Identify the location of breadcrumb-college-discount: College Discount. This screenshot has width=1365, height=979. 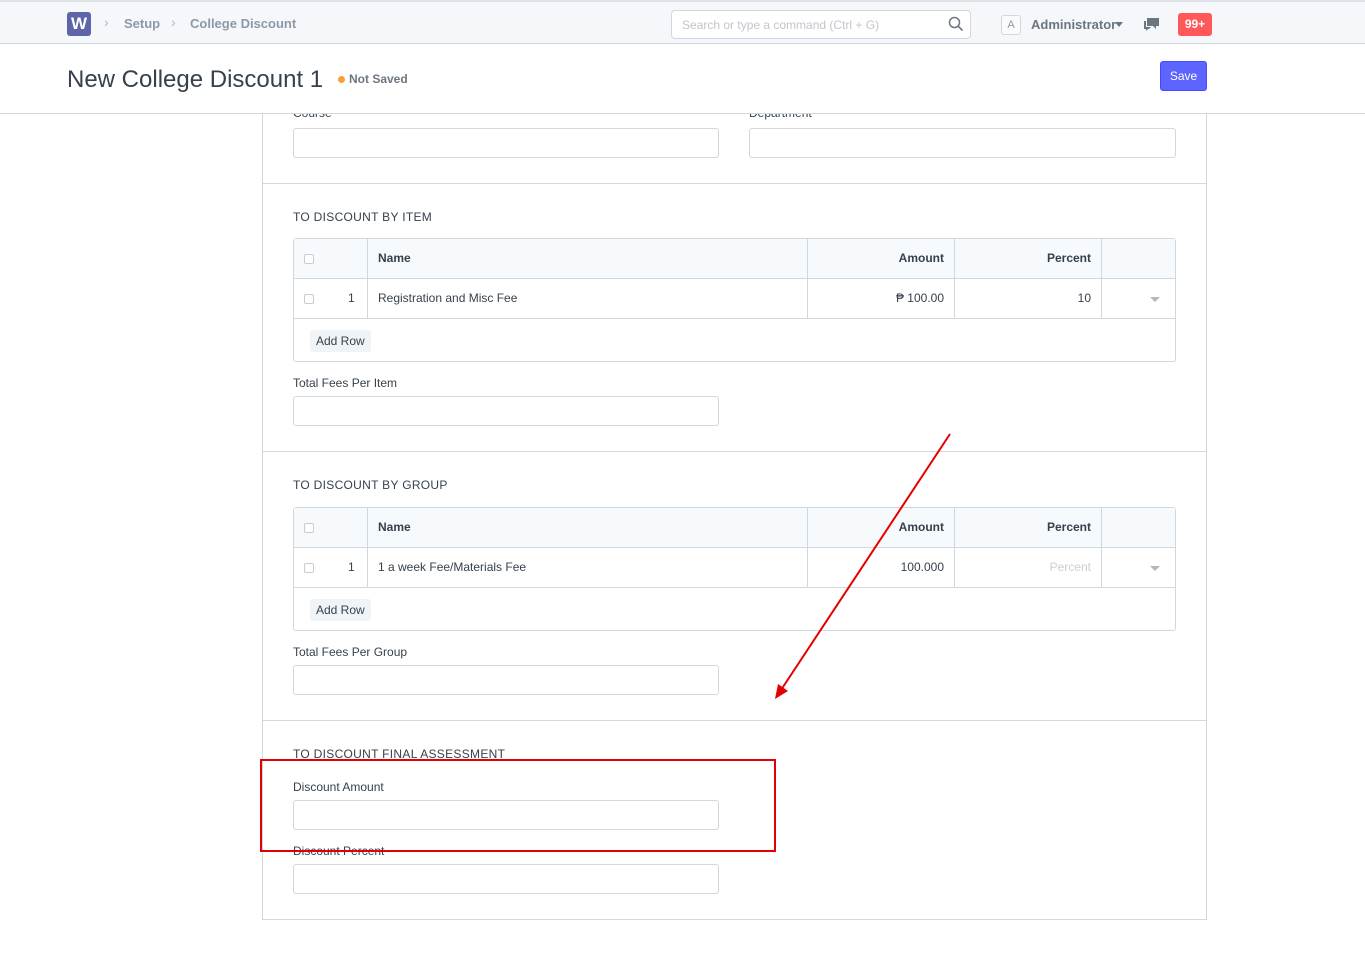
(243, 23).